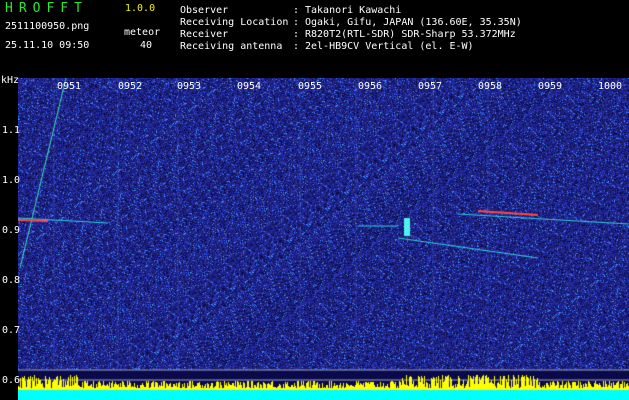  I want to click on frequency-tick-label: 0.8, so click(11, 280).